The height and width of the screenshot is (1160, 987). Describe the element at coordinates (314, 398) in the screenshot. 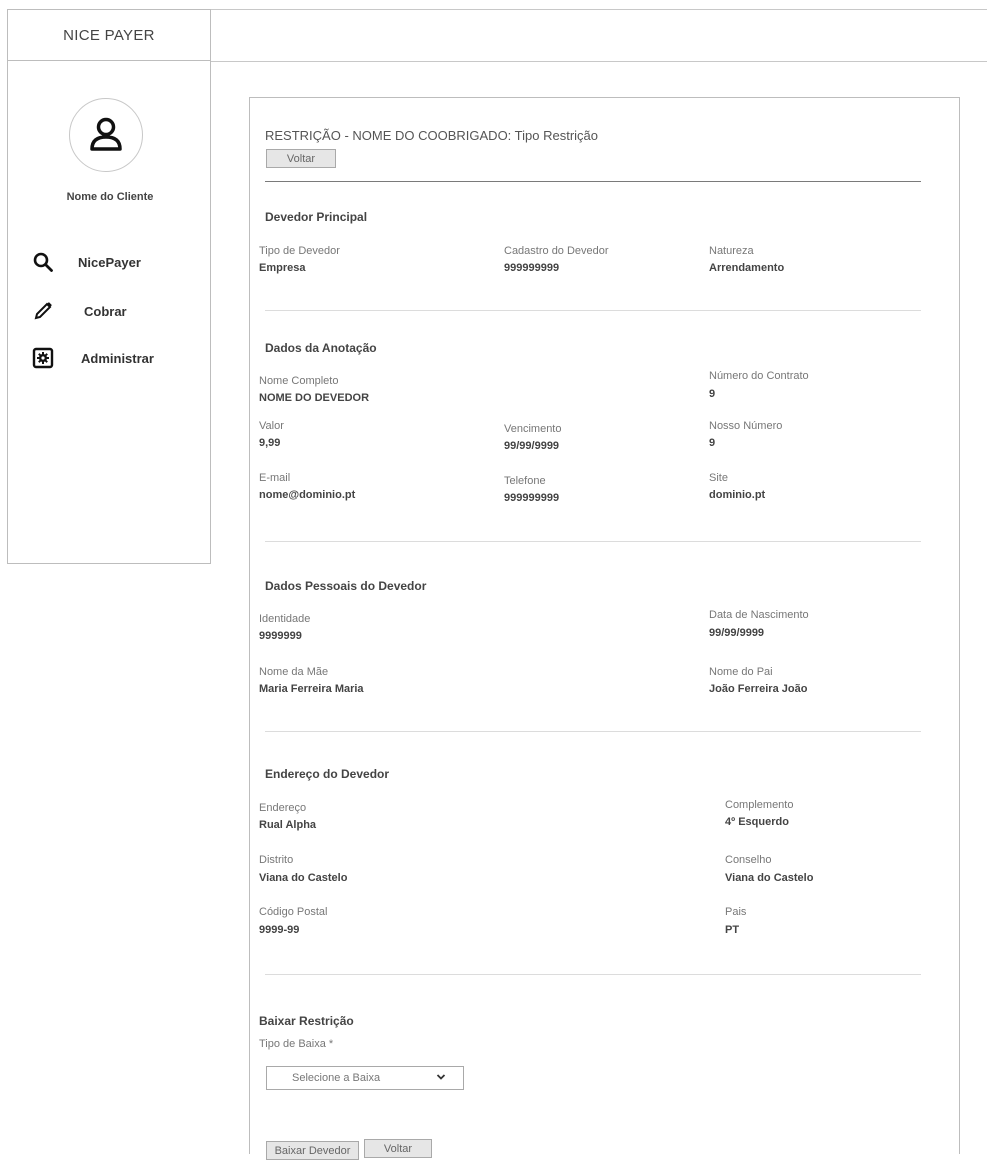

I see `field-value: NOME DO DEVEDOR` at that location.